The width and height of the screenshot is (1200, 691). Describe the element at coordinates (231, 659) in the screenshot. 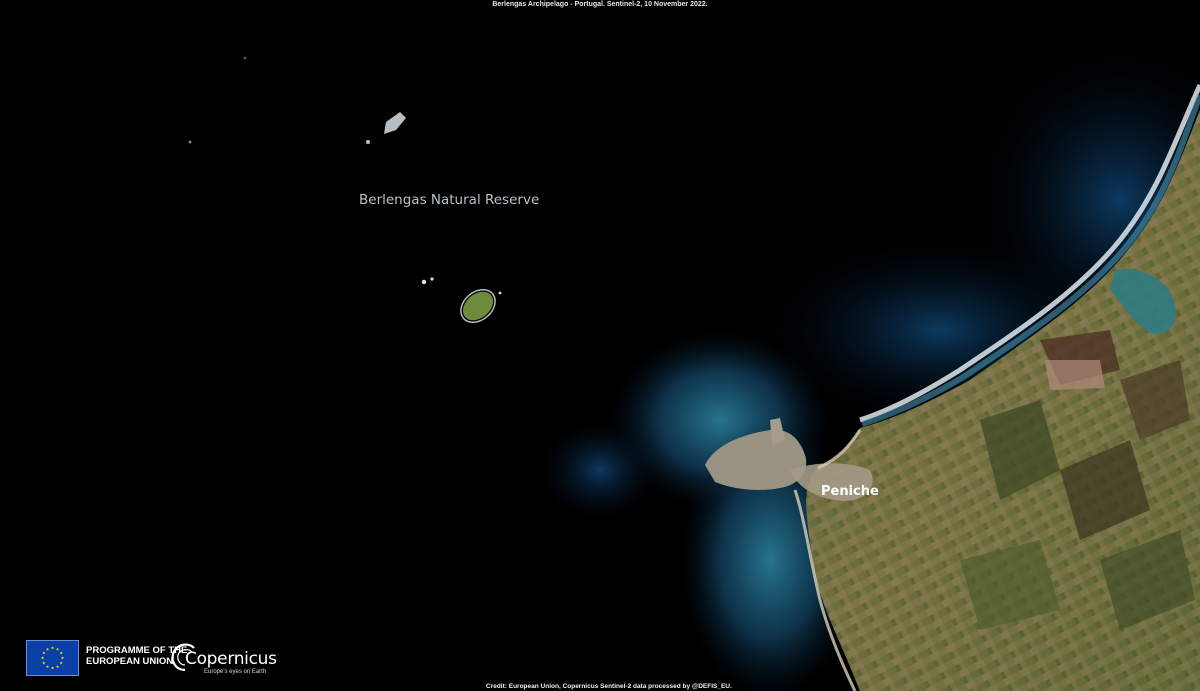

I see `copernicus-wordmark: Copernicus` at that location.